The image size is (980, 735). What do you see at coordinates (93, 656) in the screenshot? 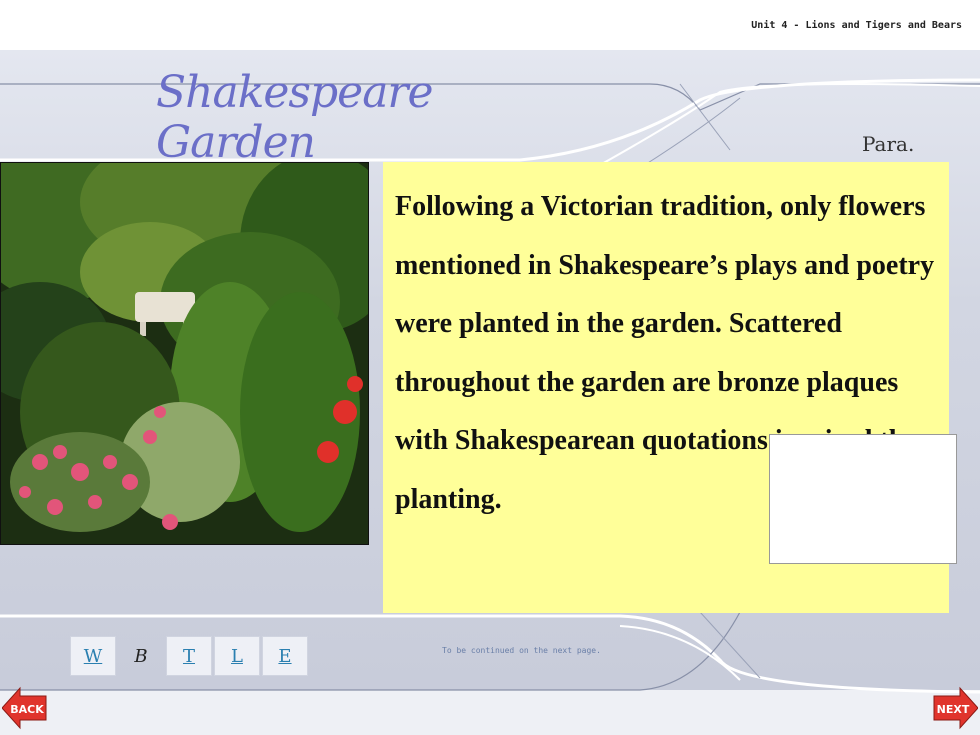
I see `nav-link-w: W` at bounding box center [93, 656].